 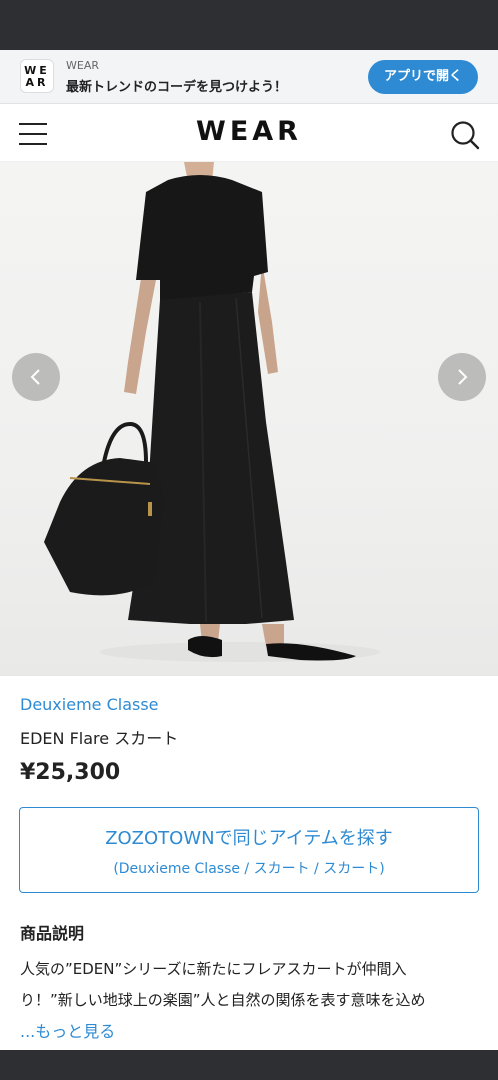 I want to click on carousel-next-button, so click(x=462, y=377).